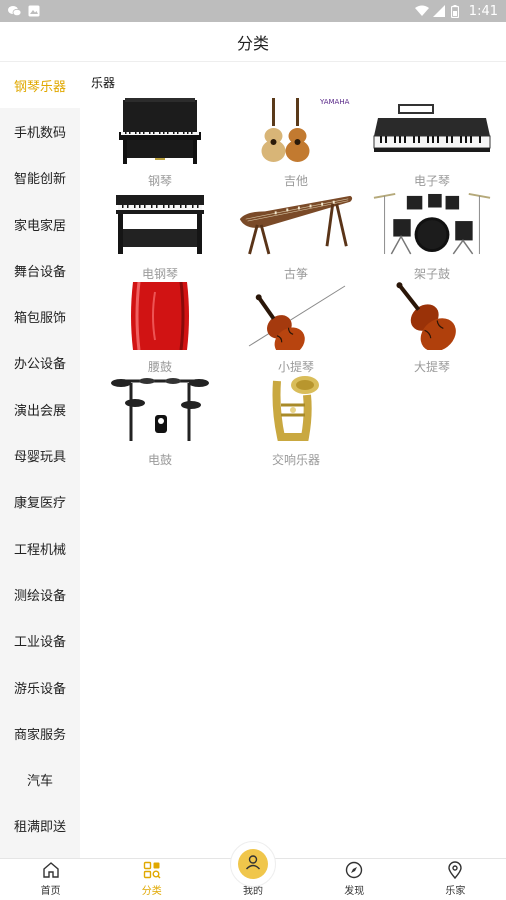 This screenshot has height=900, width=506. Describe the element at coordinates (432, 316) in the screenshot. I see `cello-image` at that location.